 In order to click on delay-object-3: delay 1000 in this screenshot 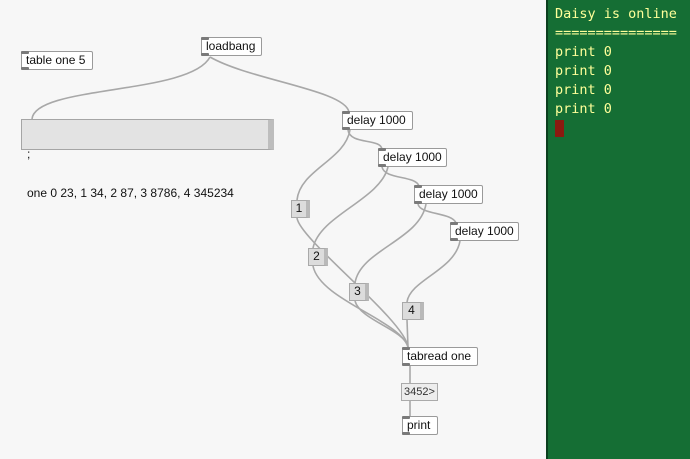, I will do `click(448, 194)`.